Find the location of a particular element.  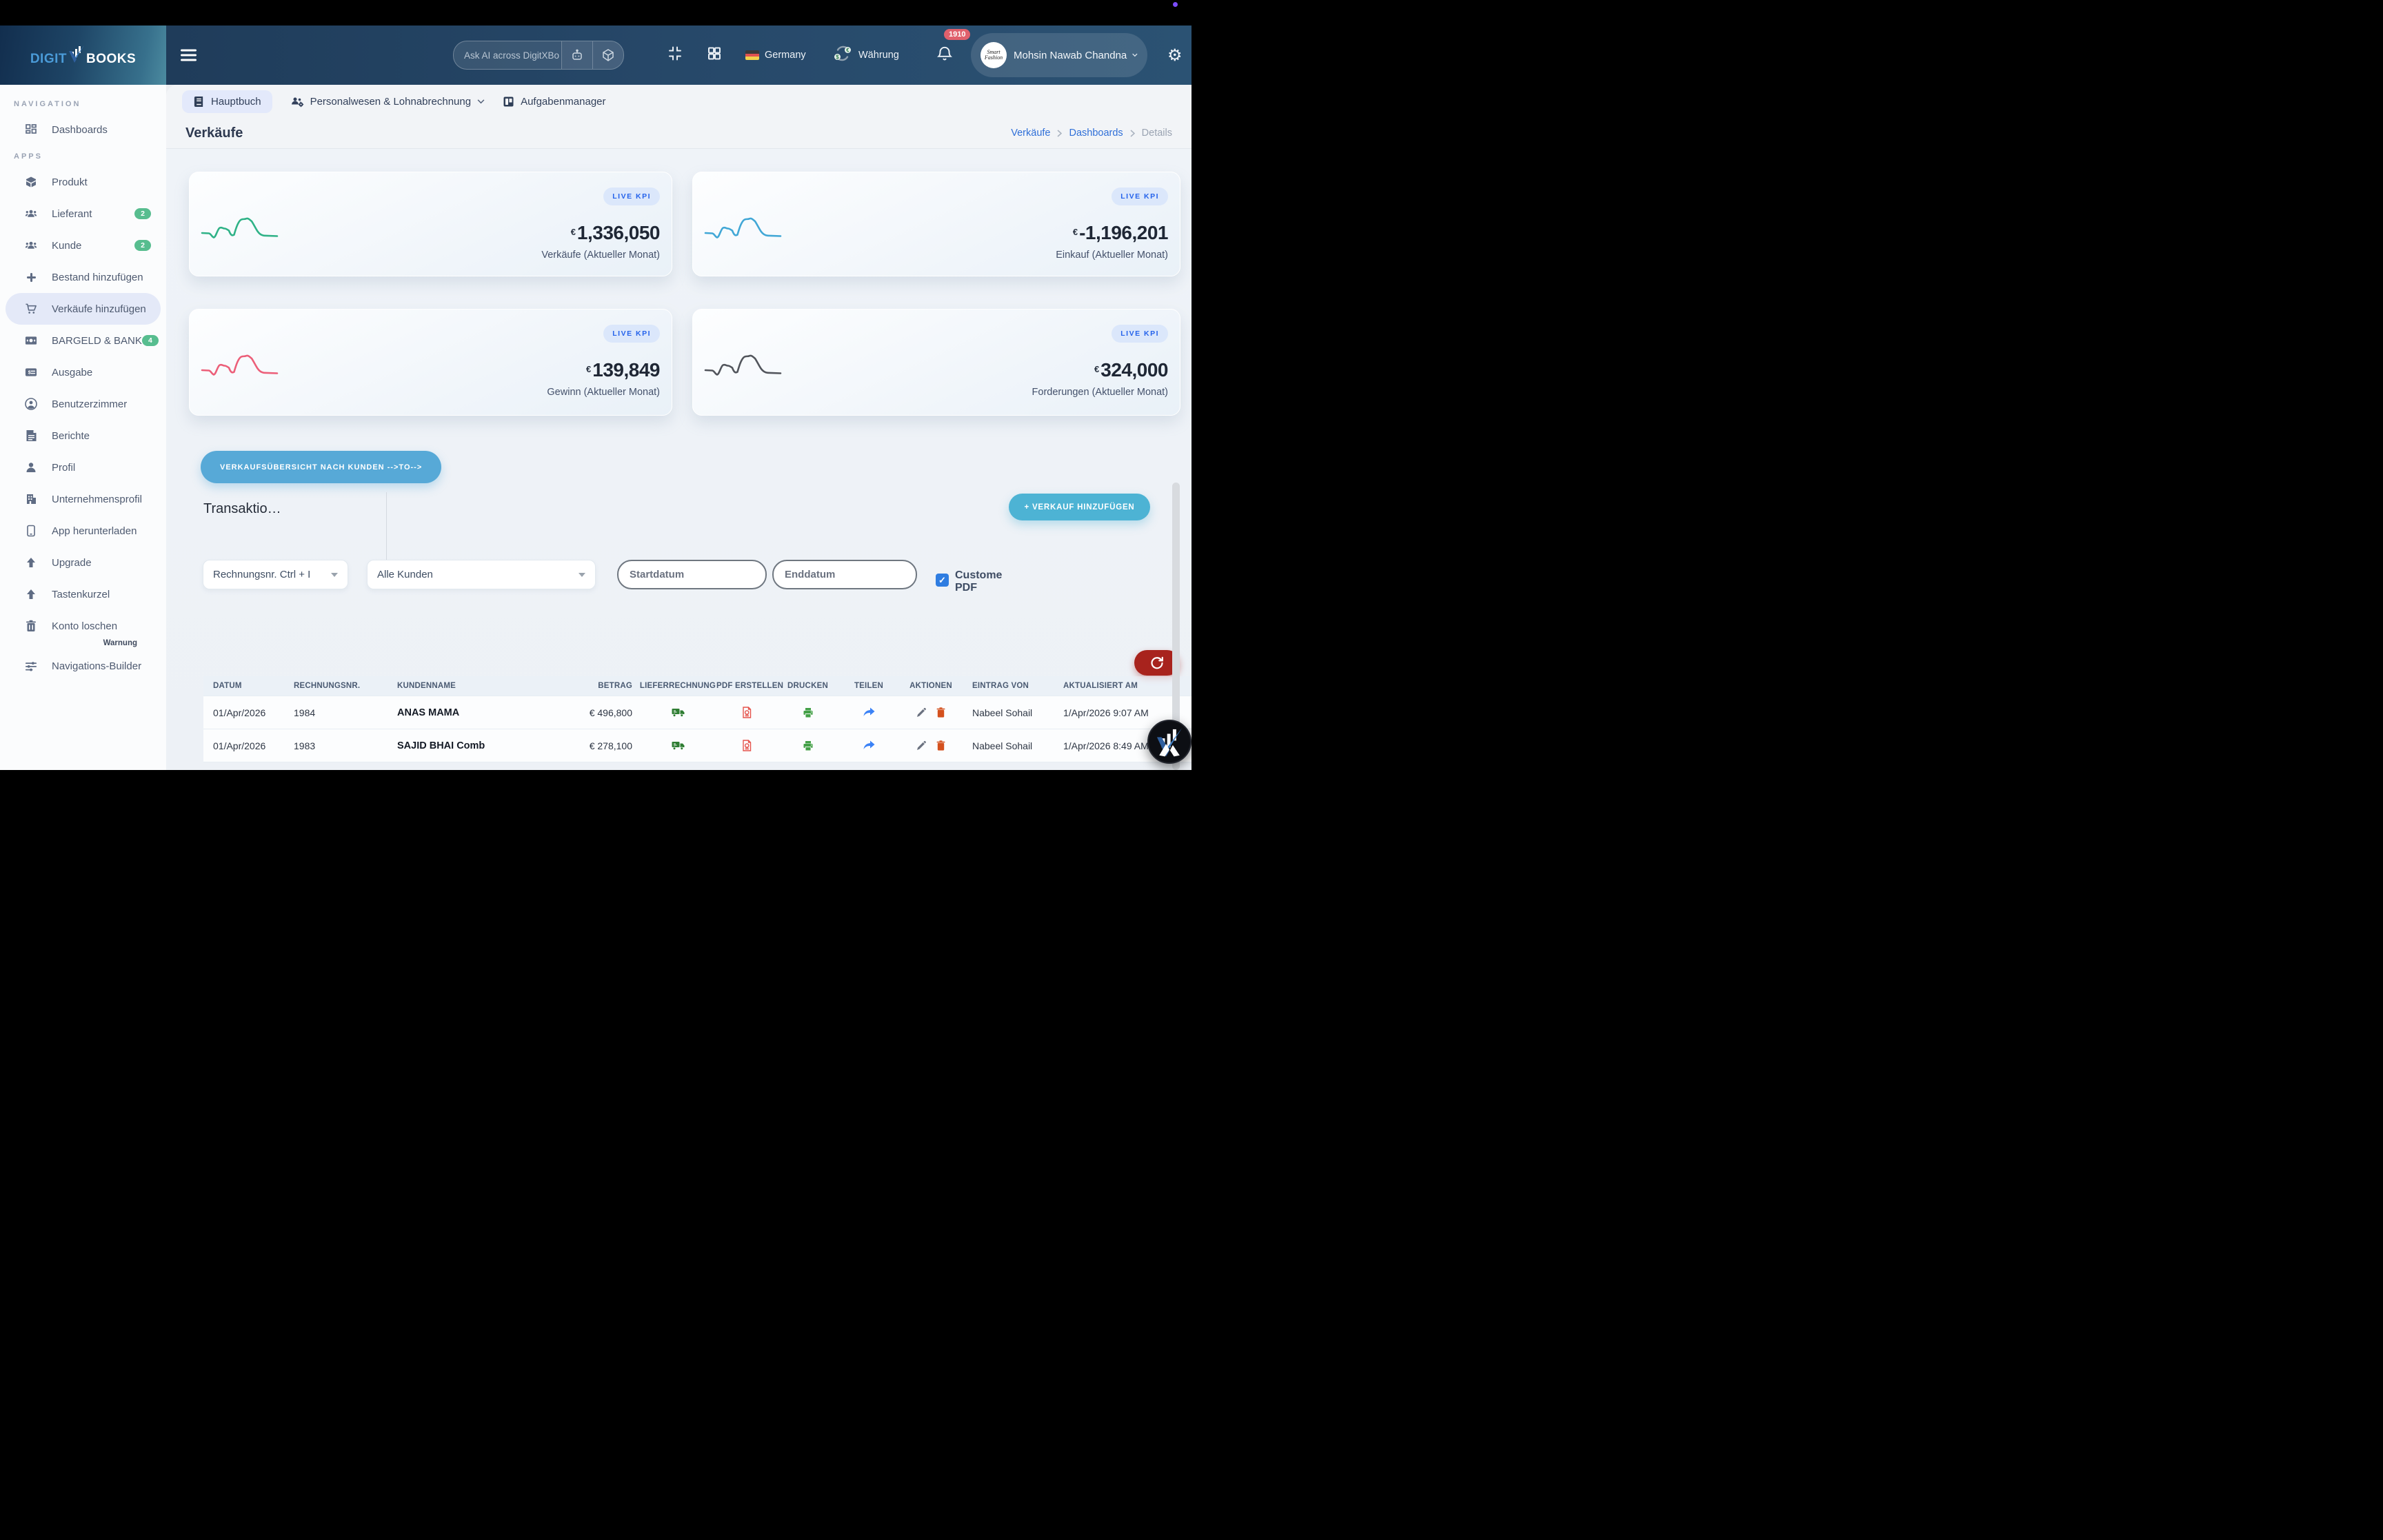

tab-aufgabenmanager: Aufgabenmanager is located at coordinates (554, 102).